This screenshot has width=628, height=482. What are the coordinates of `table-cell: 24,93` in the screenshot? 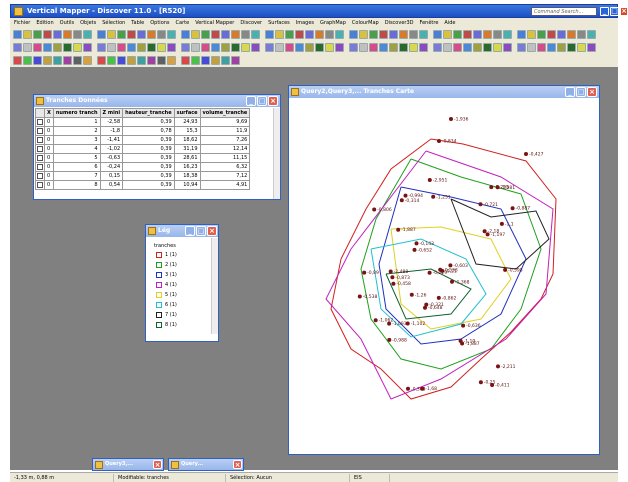 It's located at (187, 122).